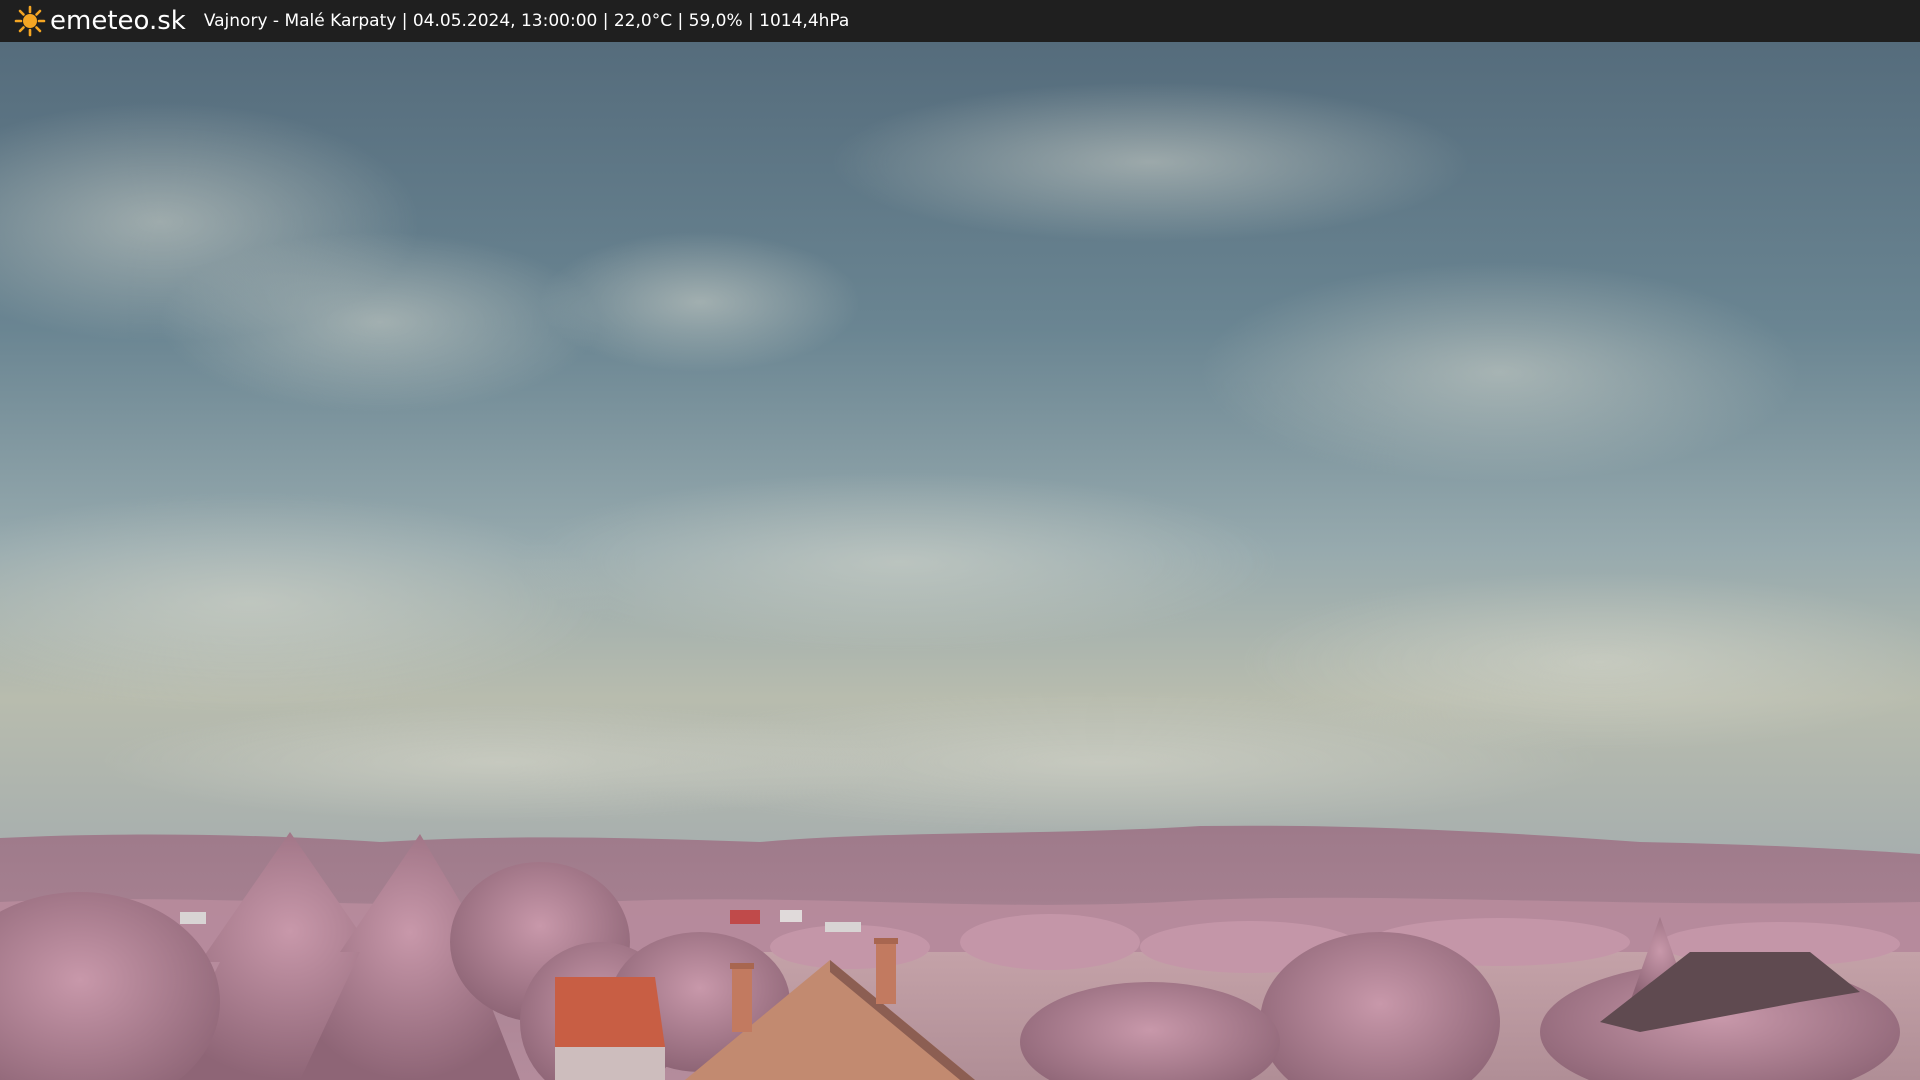 Image resolution: width=1920 pixels, height=1080 pixels. Describe the element at coordinates (30, 21) in the screenshot. I see `sun-icon` at that location.